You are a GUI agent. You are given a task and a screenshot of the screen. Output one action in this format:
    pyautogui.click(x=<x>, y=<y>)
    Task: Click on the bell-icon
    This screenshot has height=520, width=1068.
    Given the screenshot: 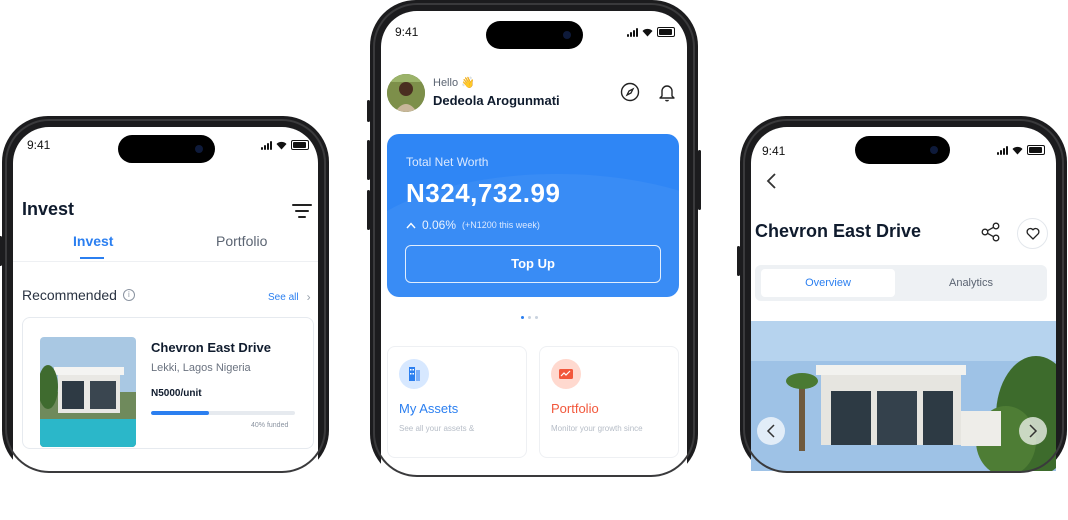 What is the action you would take?
    pyautogui.click(x=667, y=92)
    